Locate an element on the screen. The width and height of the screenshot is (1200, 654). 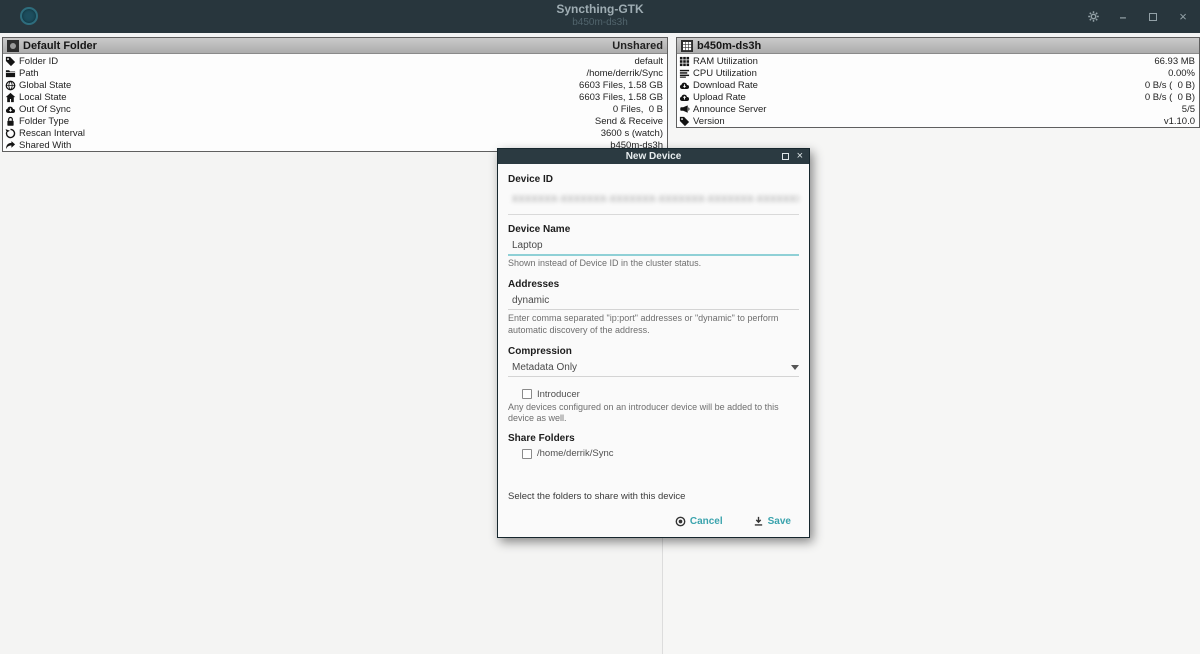
save-button: Save is located at coordinates (772, 521).